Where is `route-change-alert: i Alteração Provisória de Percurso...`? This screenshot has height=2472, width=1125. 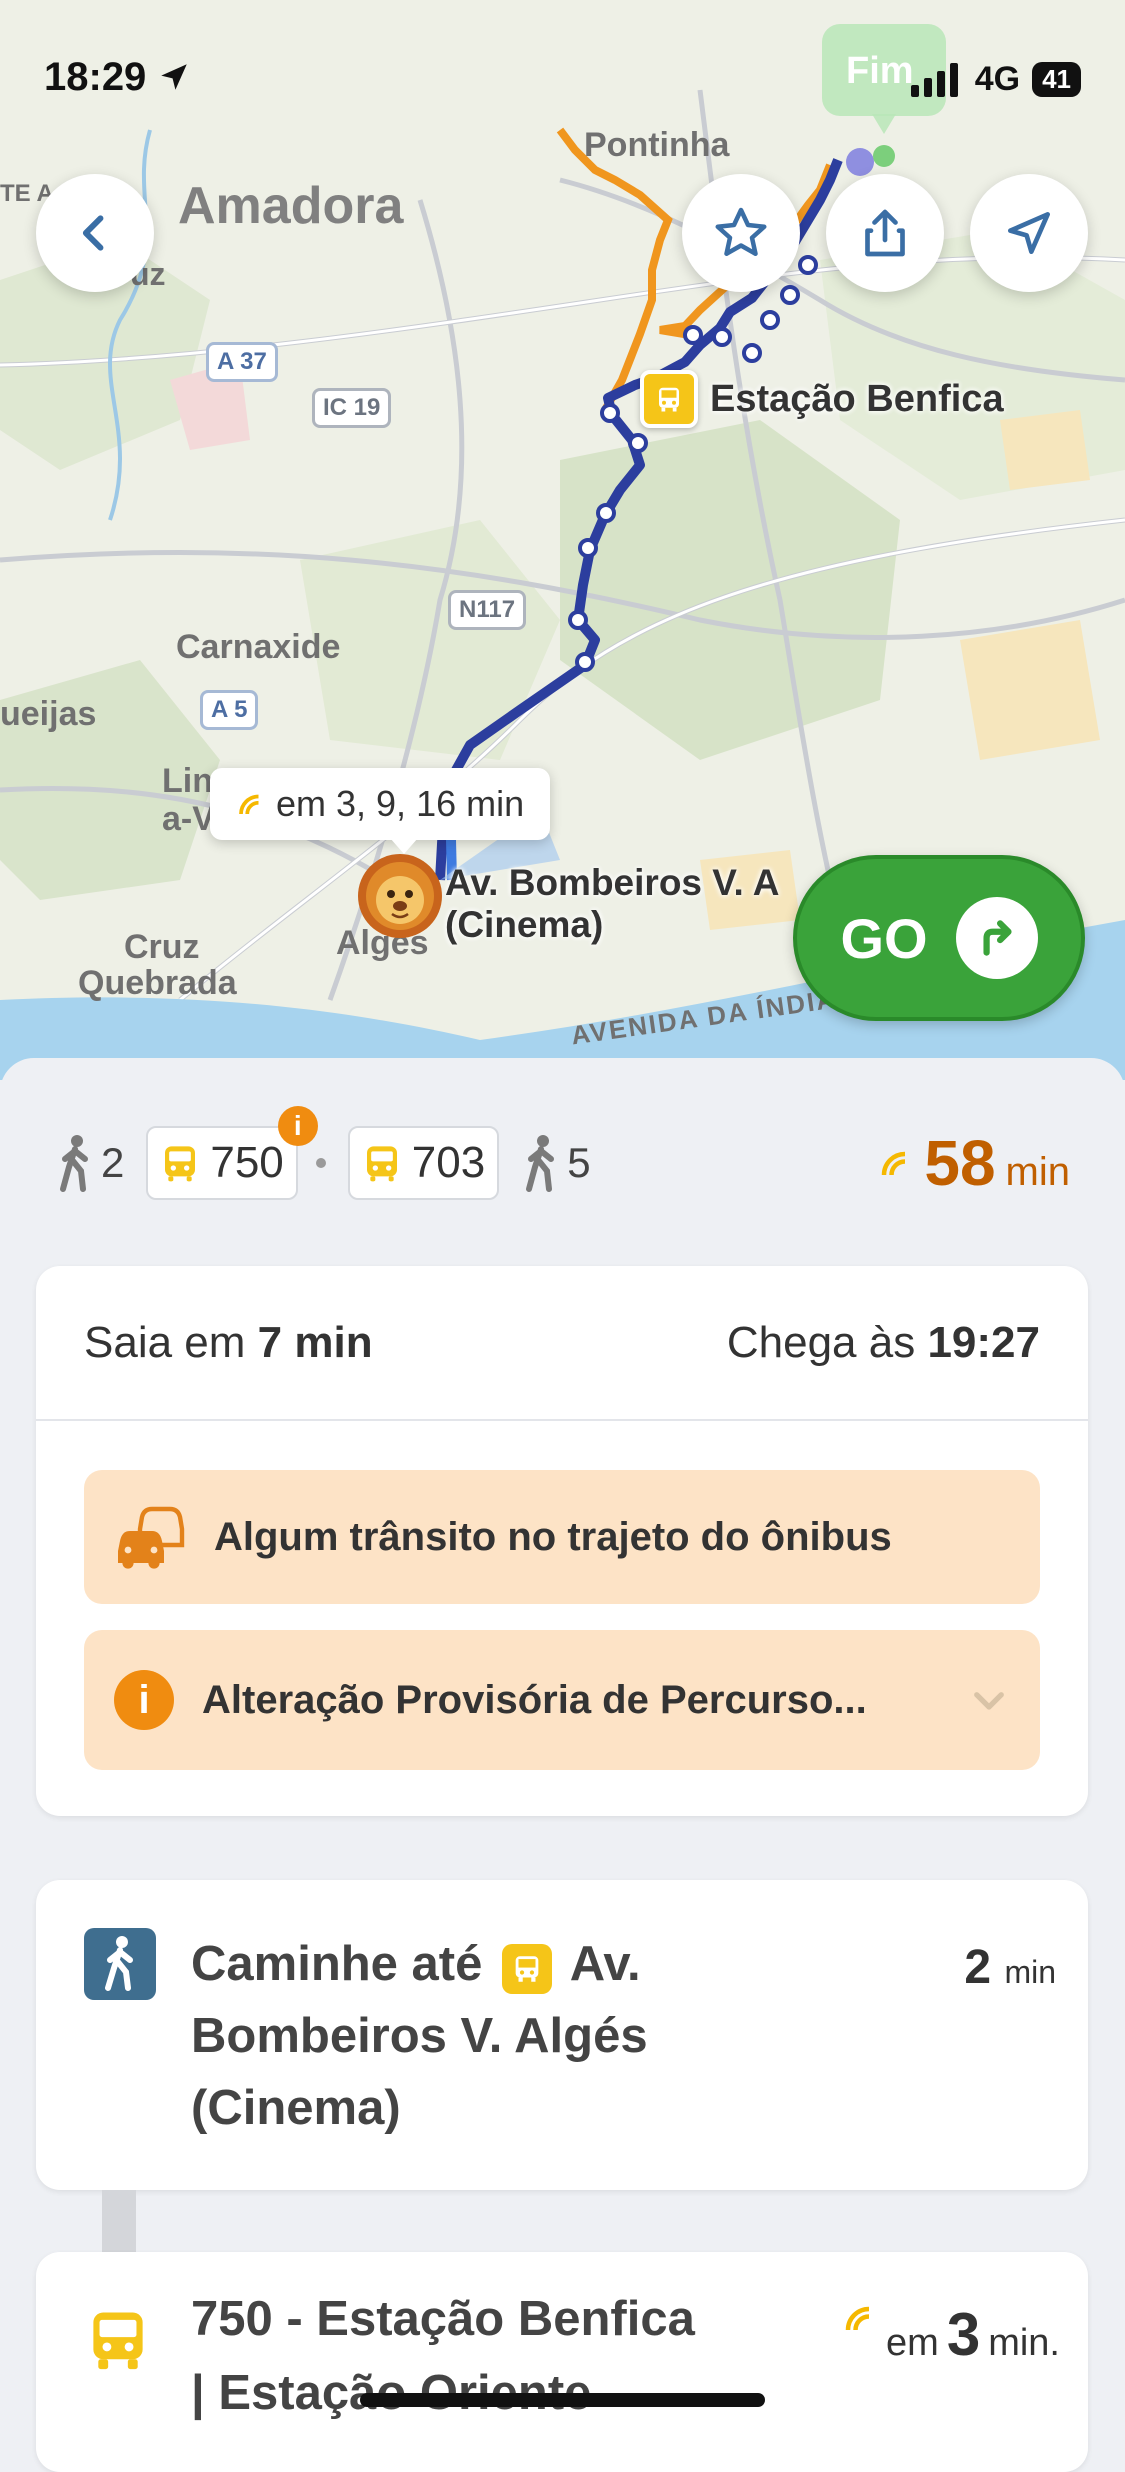
route-change-alert: i Alteração Provisória de Percurso... is located at coordinates (562, 1700).